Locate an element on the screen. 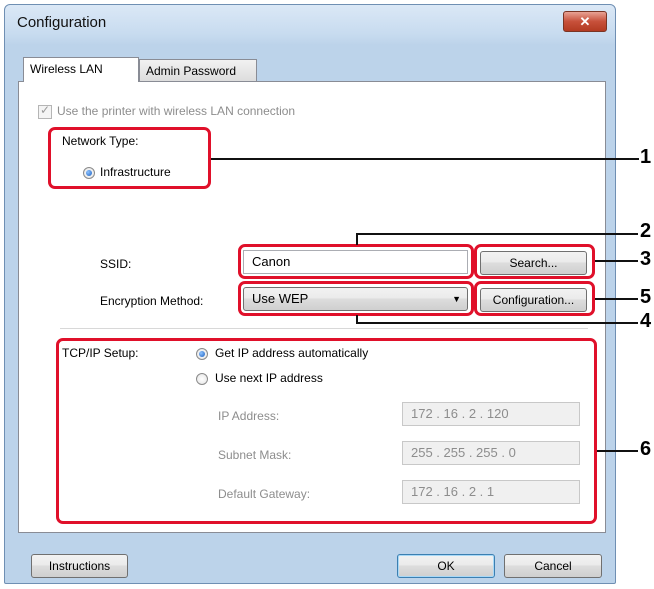  callout-number-5: 5 is located at coordinates (646, 297).